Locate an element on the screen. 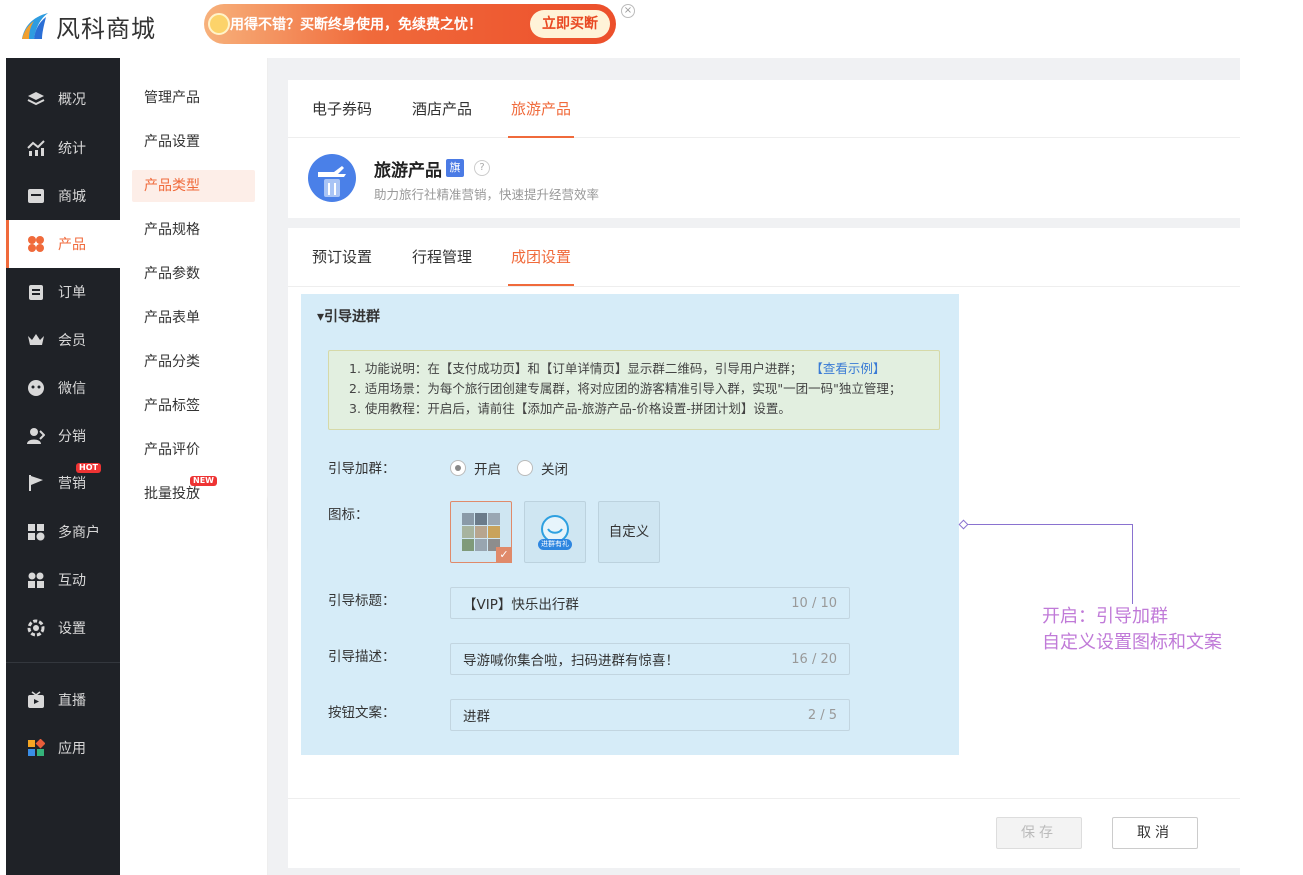 This screenshot has height=875, width=1303. icon-option-photos: ✓ is located at coordinates (481, 532).